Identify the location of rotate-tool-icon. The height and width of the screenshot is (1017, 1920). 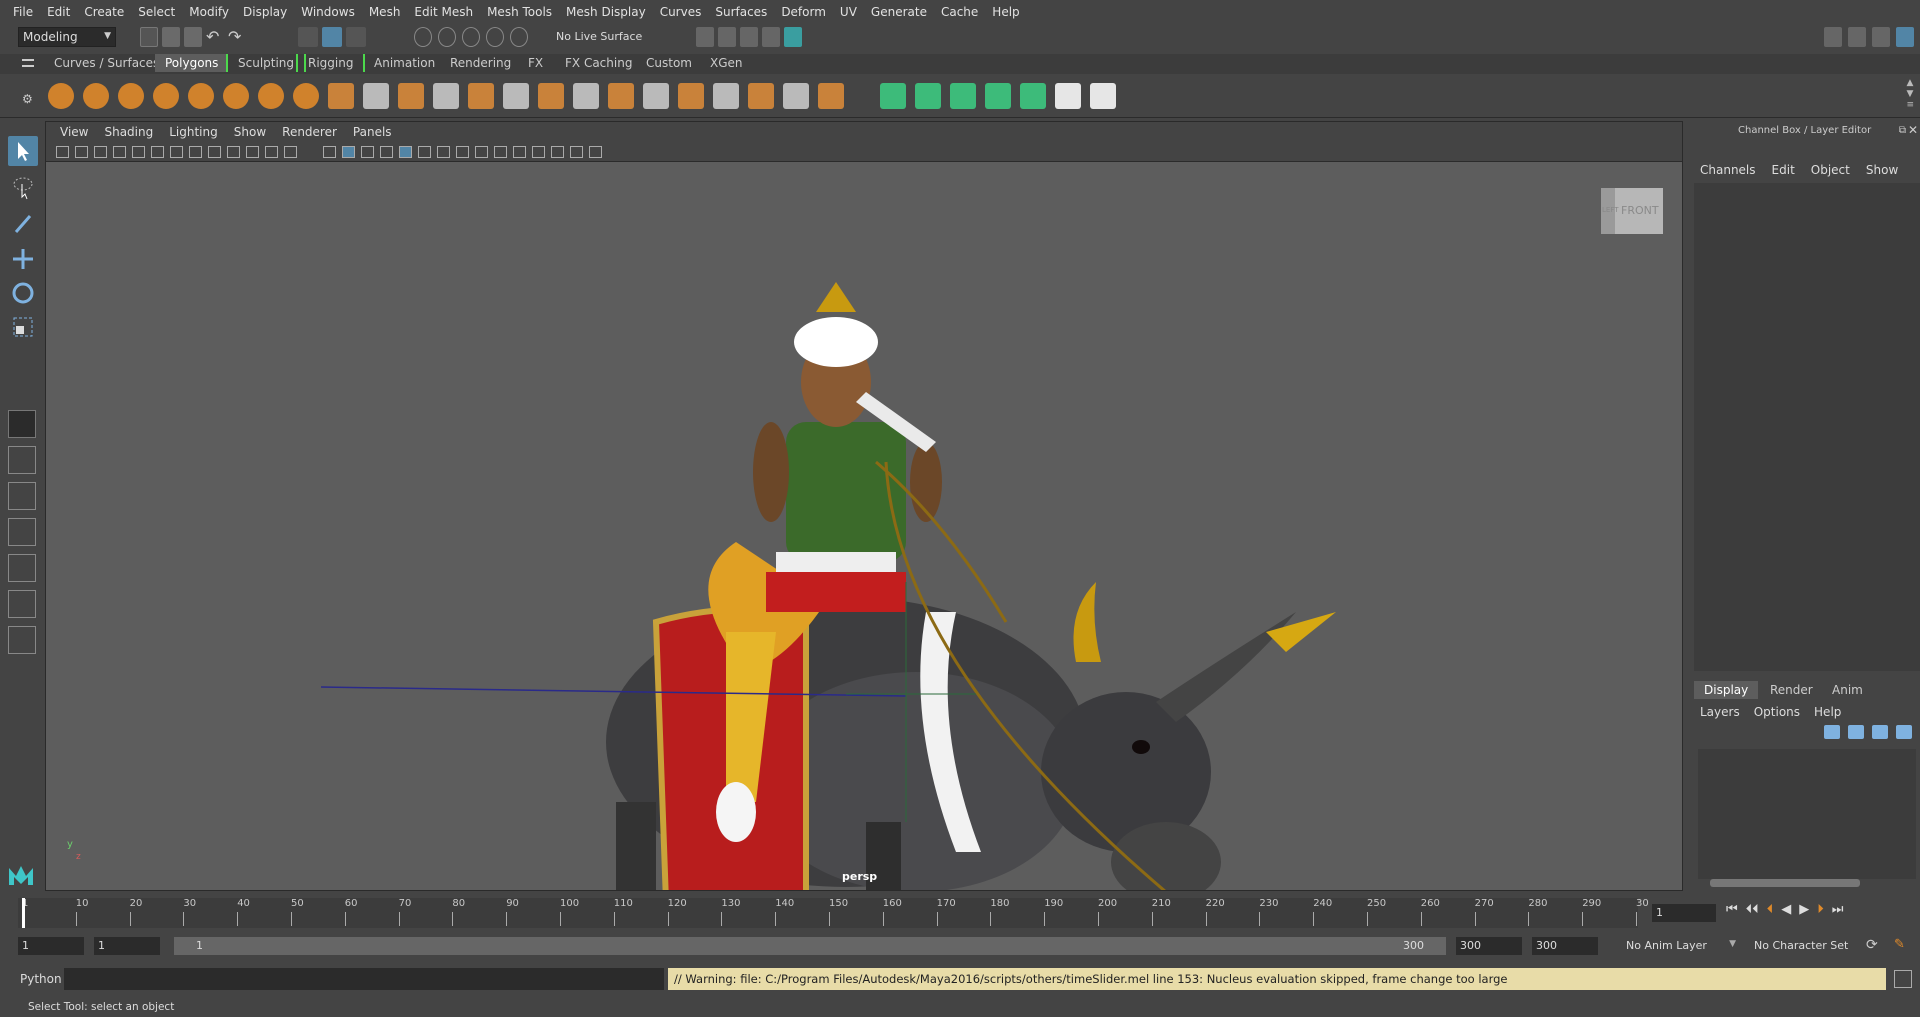
(23, 293).